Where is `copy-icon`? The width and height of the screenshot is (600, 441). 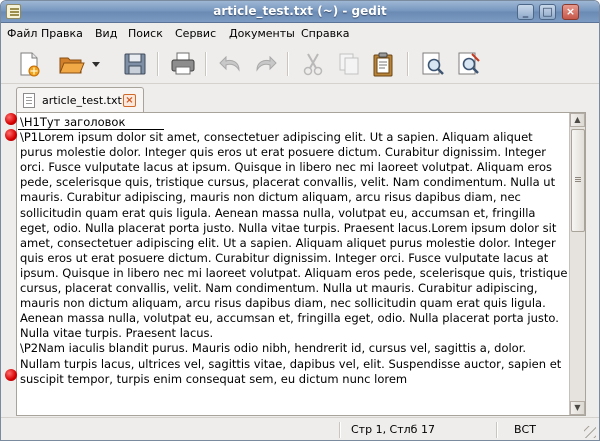 copy-icon is located at coordinates (349, 64).